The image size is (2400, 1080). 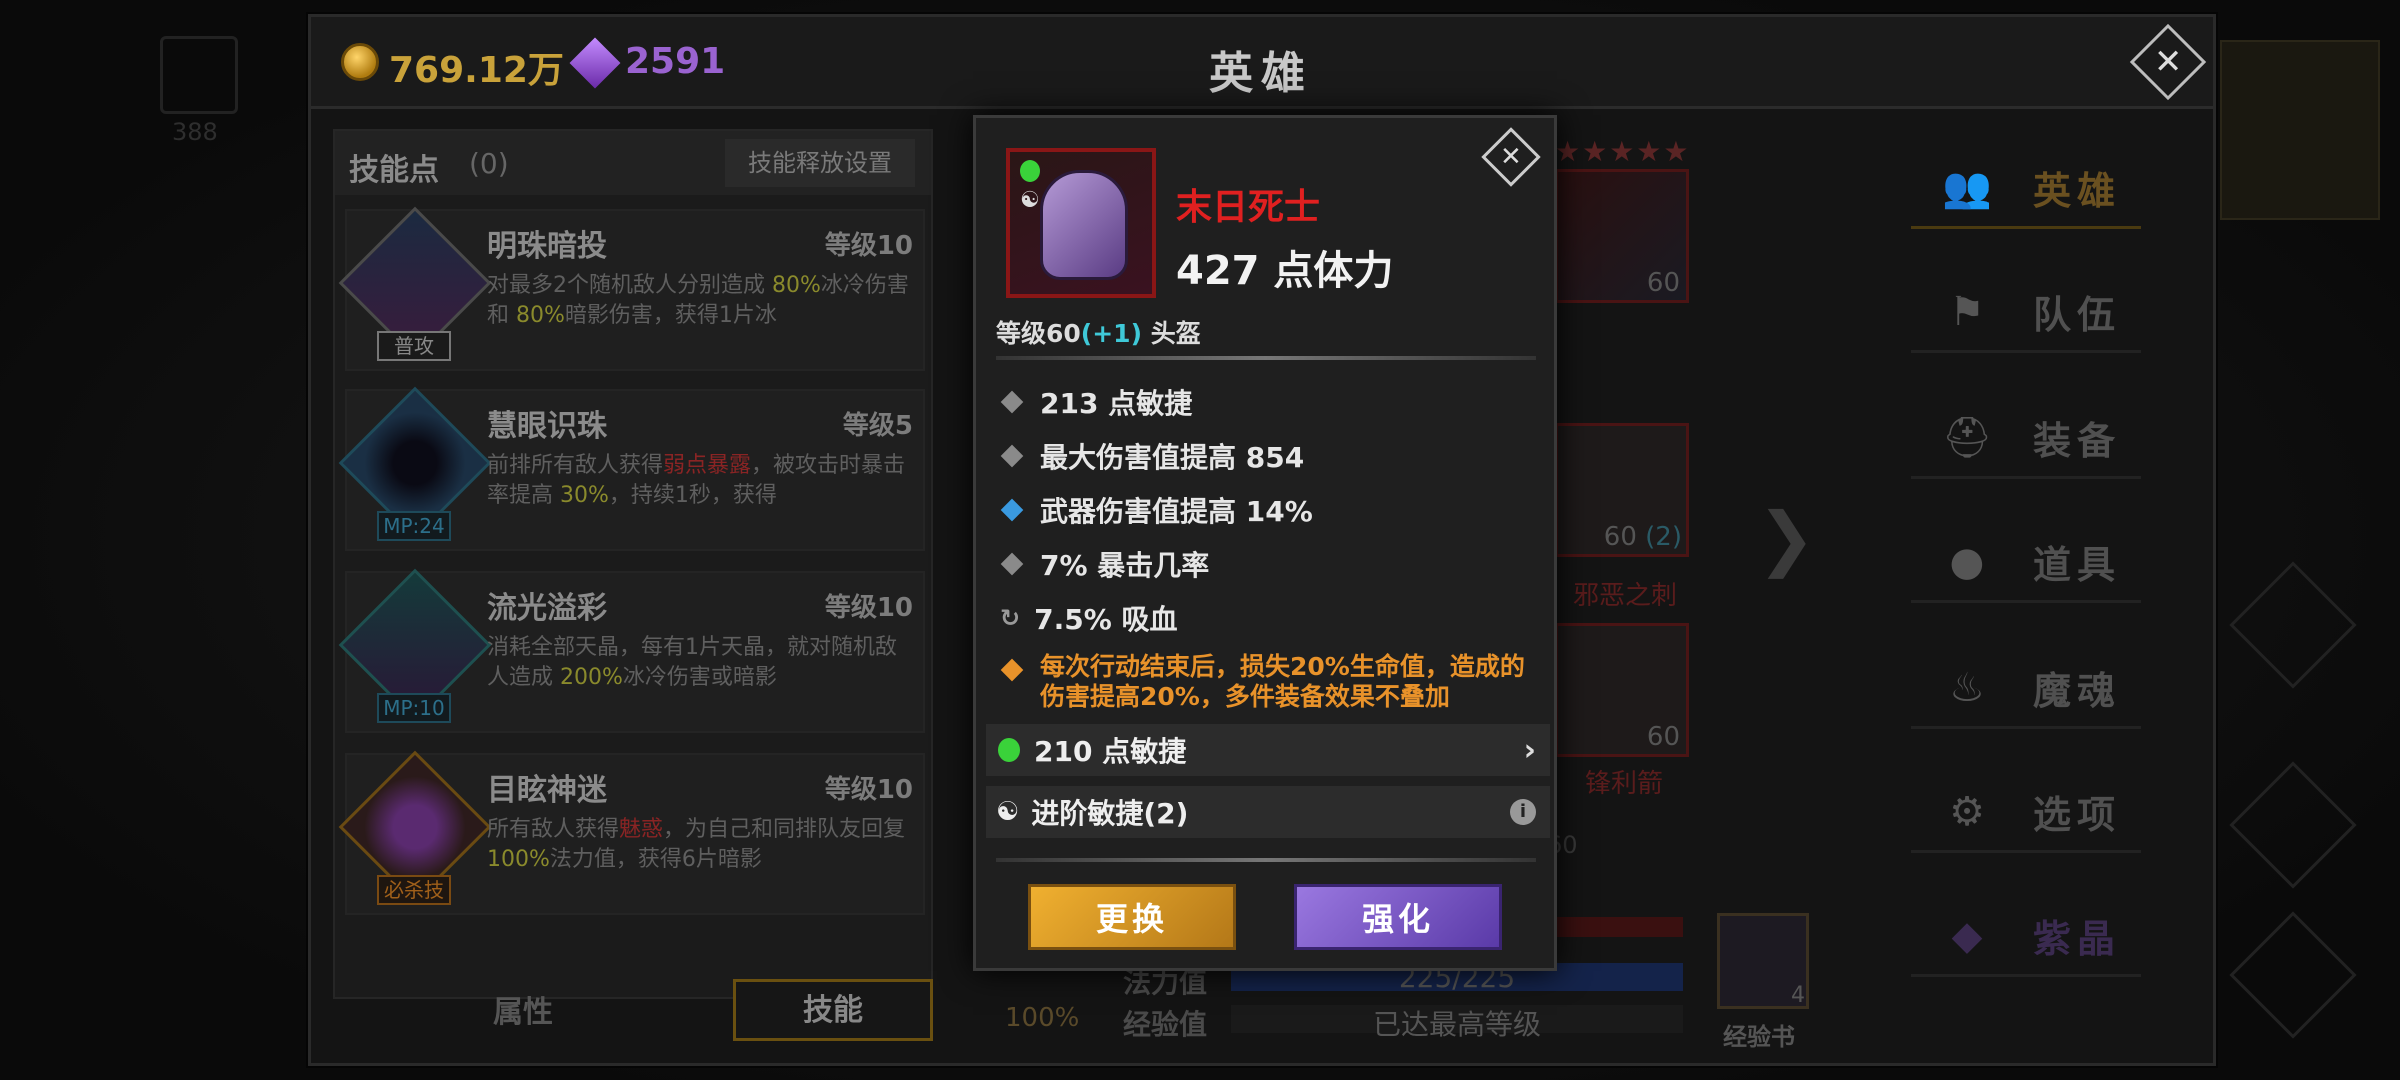 I want to click on special-text: 每次行动结束后，损失20%生命值，造成的伤害提高20%，多件装备效果不叠加, so click(x=1282, y=681).